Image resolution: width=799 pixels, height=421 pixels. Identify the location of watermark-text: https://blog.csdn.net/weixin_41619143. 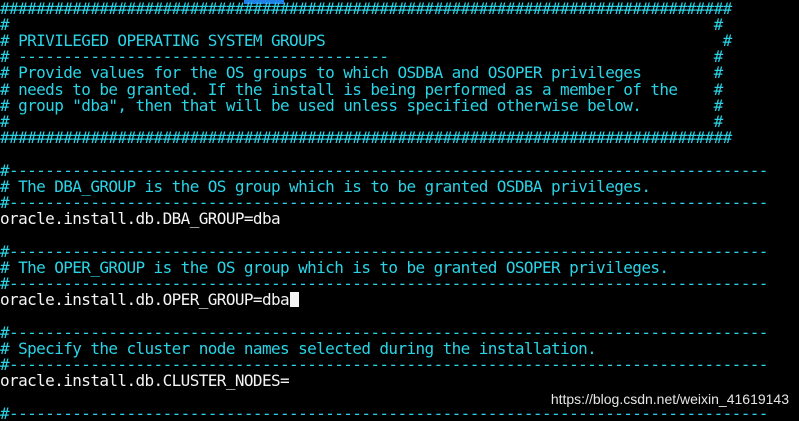
(669, 399).